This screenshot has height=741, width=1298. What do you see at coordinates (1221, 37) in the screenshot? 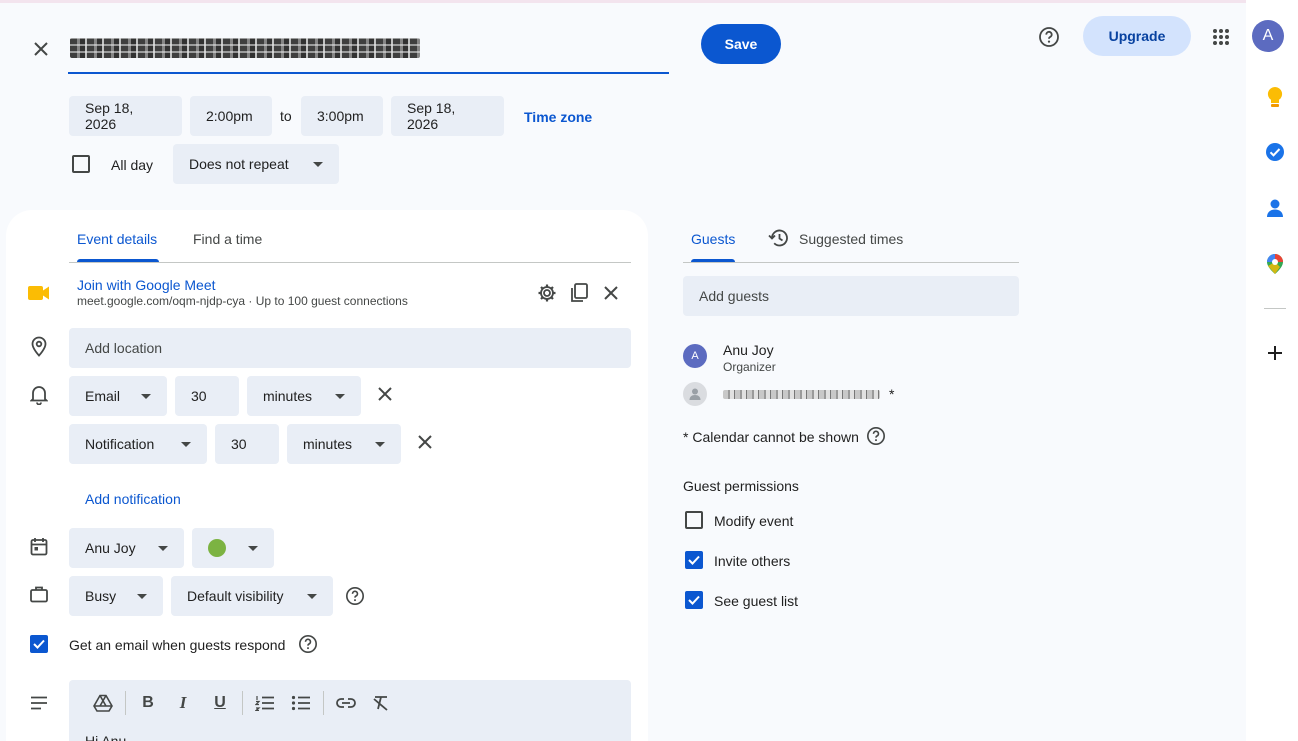
I see `apps-button` at bounding box center [1221, 37].